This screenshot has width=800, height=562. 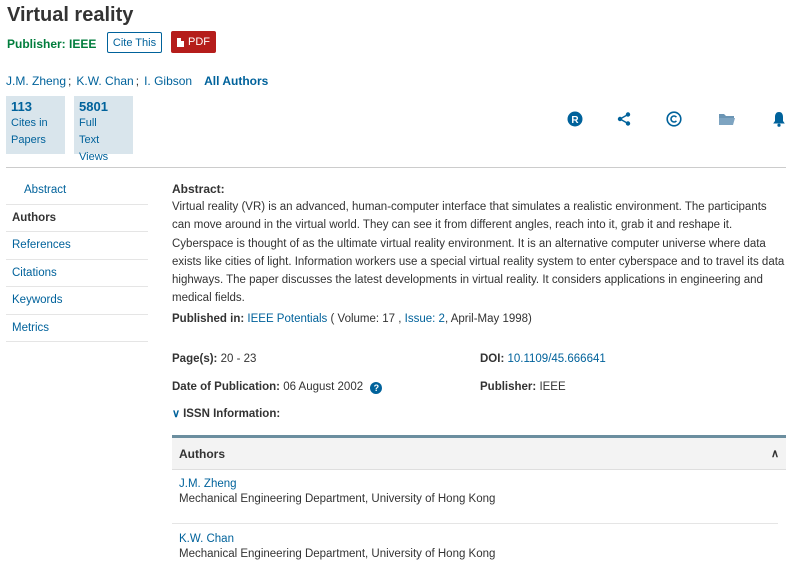 What do you see at coordinates (77, 246) in the screenshot?
I see `nav-references: References` at bounding box center [77, 246].